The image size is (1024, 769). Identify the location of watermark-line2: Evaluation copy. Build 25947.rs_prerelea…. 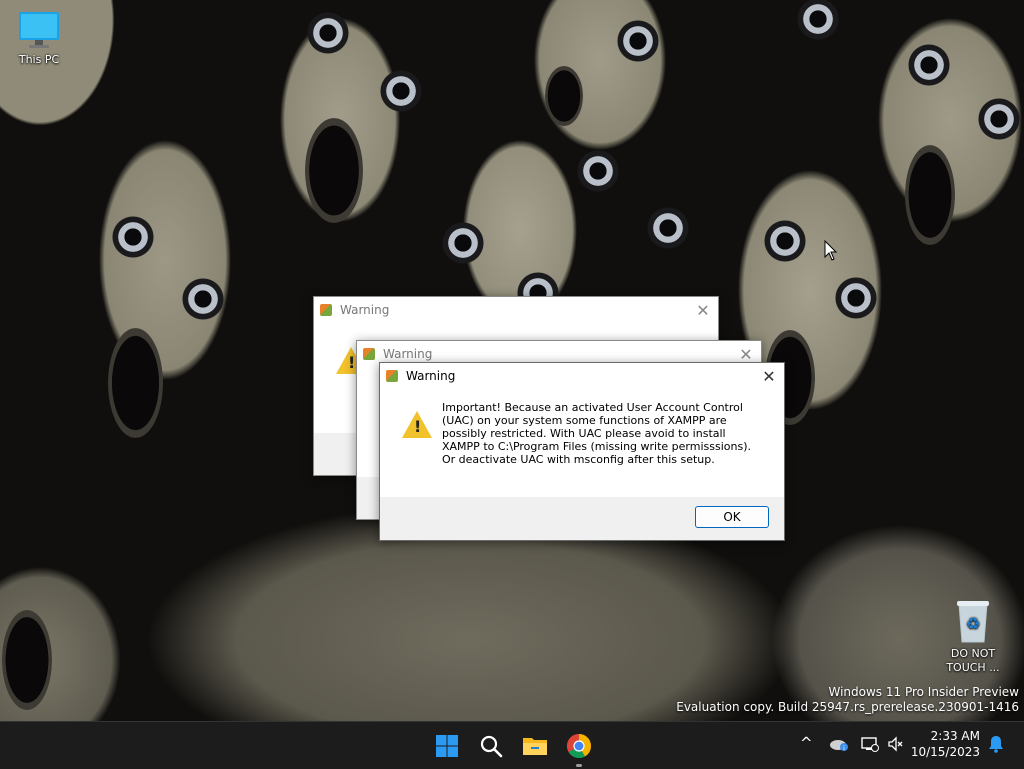
(847, 707).